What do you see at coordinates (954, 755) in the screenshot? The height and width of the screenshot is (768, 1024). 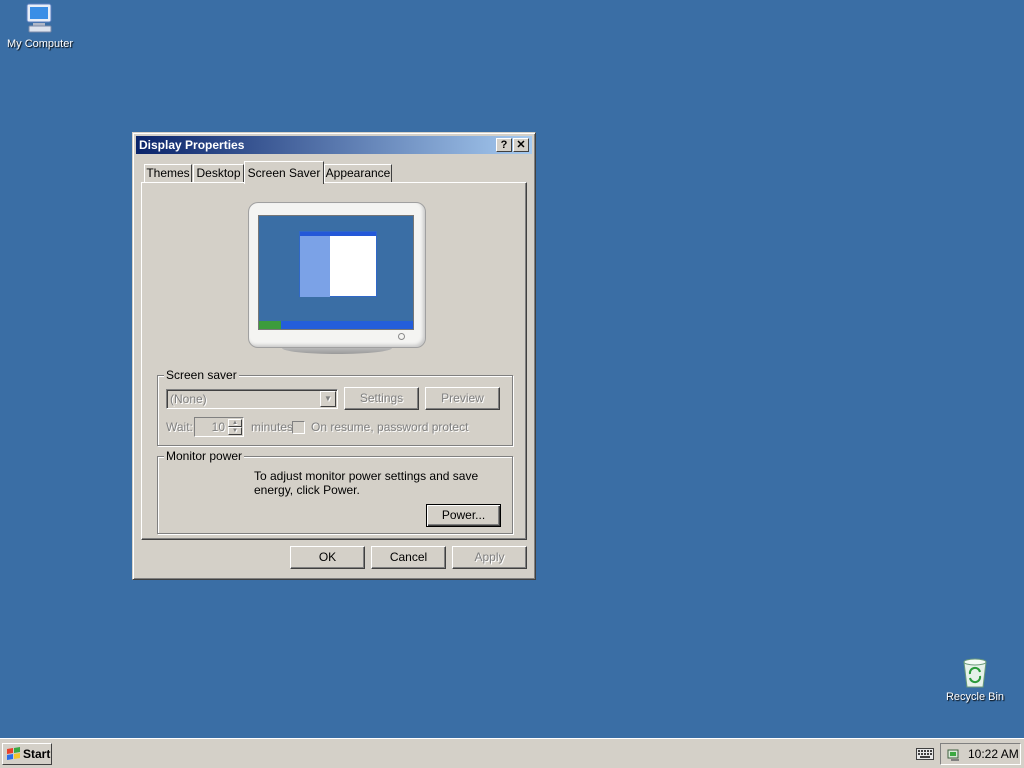 I see `network-icon` at bounding box center [954, 755].